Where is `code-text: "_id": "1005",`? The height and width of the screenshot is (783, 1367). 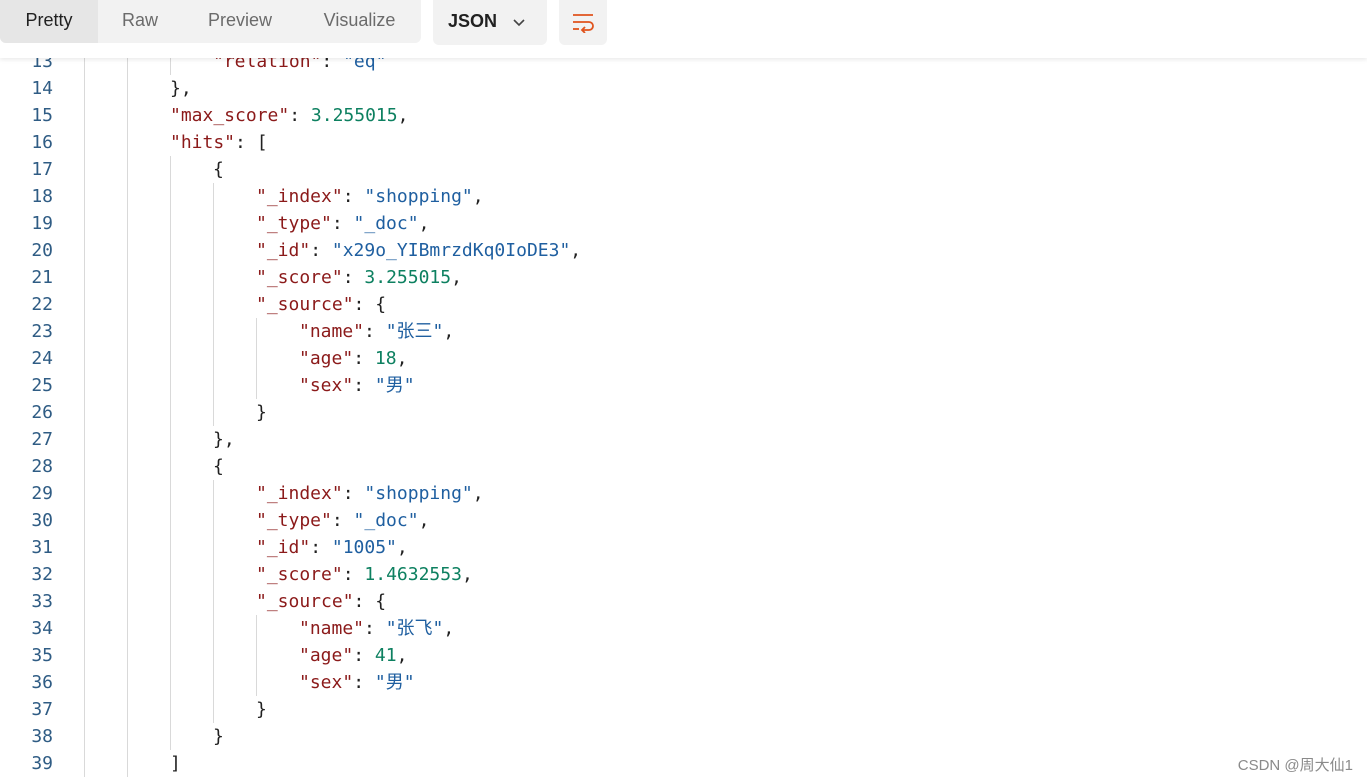
code-text: "_id": "1005", is located at coordinates (332, 547).